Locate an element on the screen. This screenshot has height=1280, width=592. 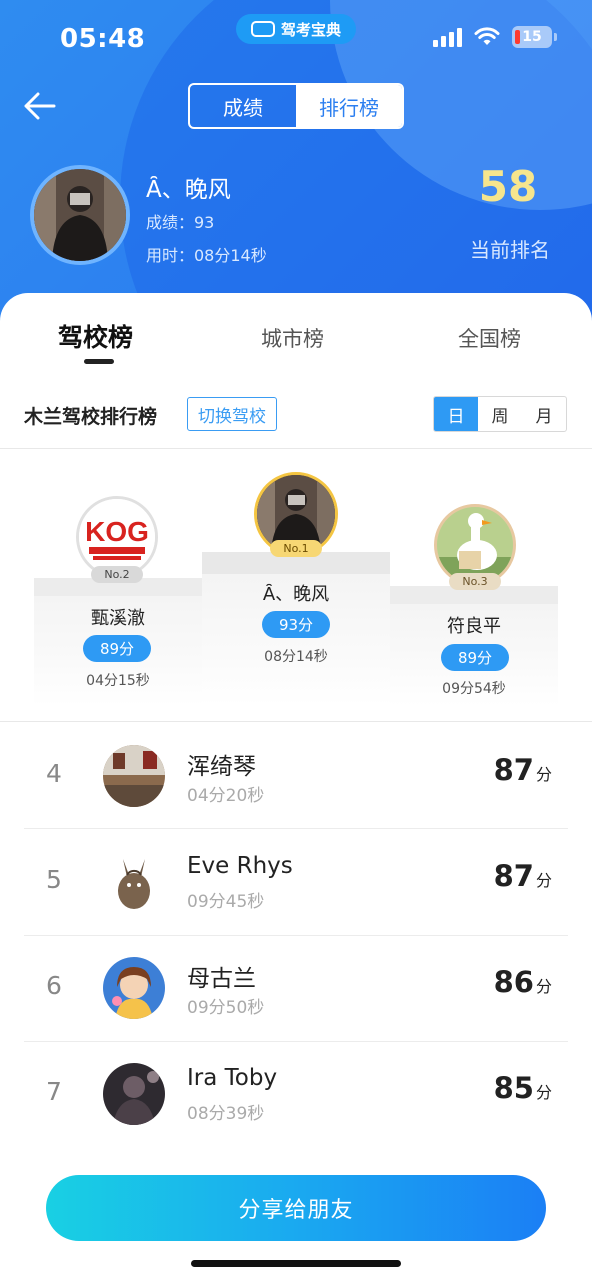
app-badge: 驾考宝典 is located at coordinates (296, 29).